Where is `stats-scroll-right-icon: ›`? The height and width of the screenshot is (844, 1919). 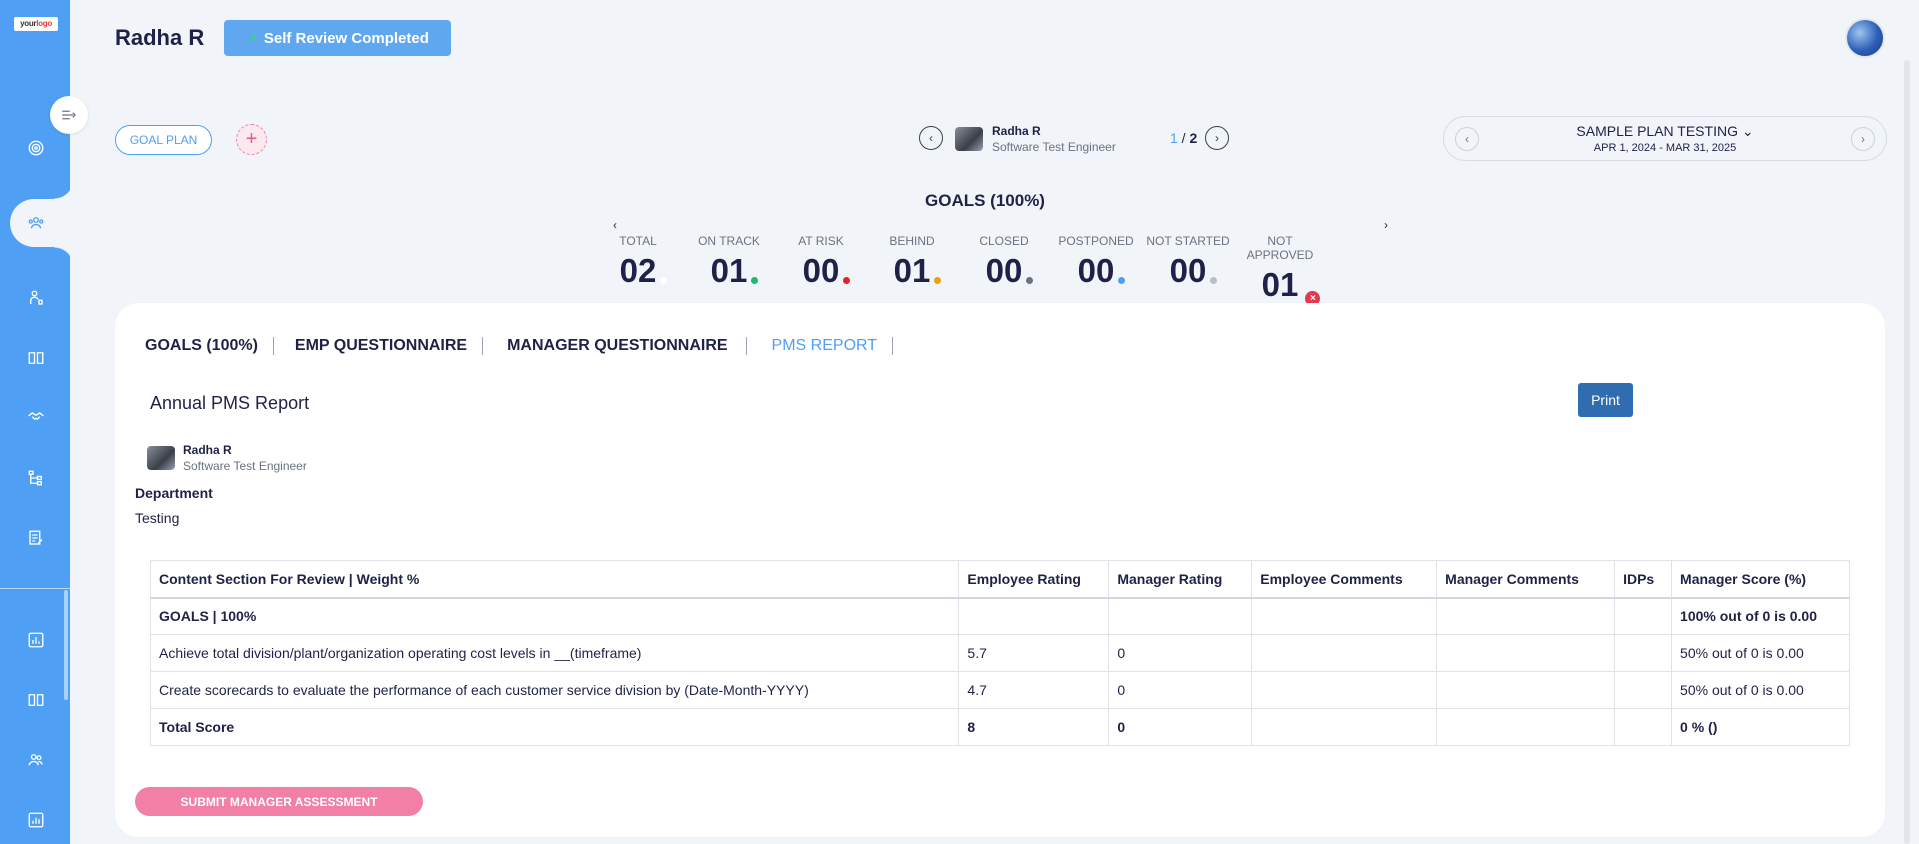 stats-scroll-right-icon: › is located at coordinates (1386, 225).